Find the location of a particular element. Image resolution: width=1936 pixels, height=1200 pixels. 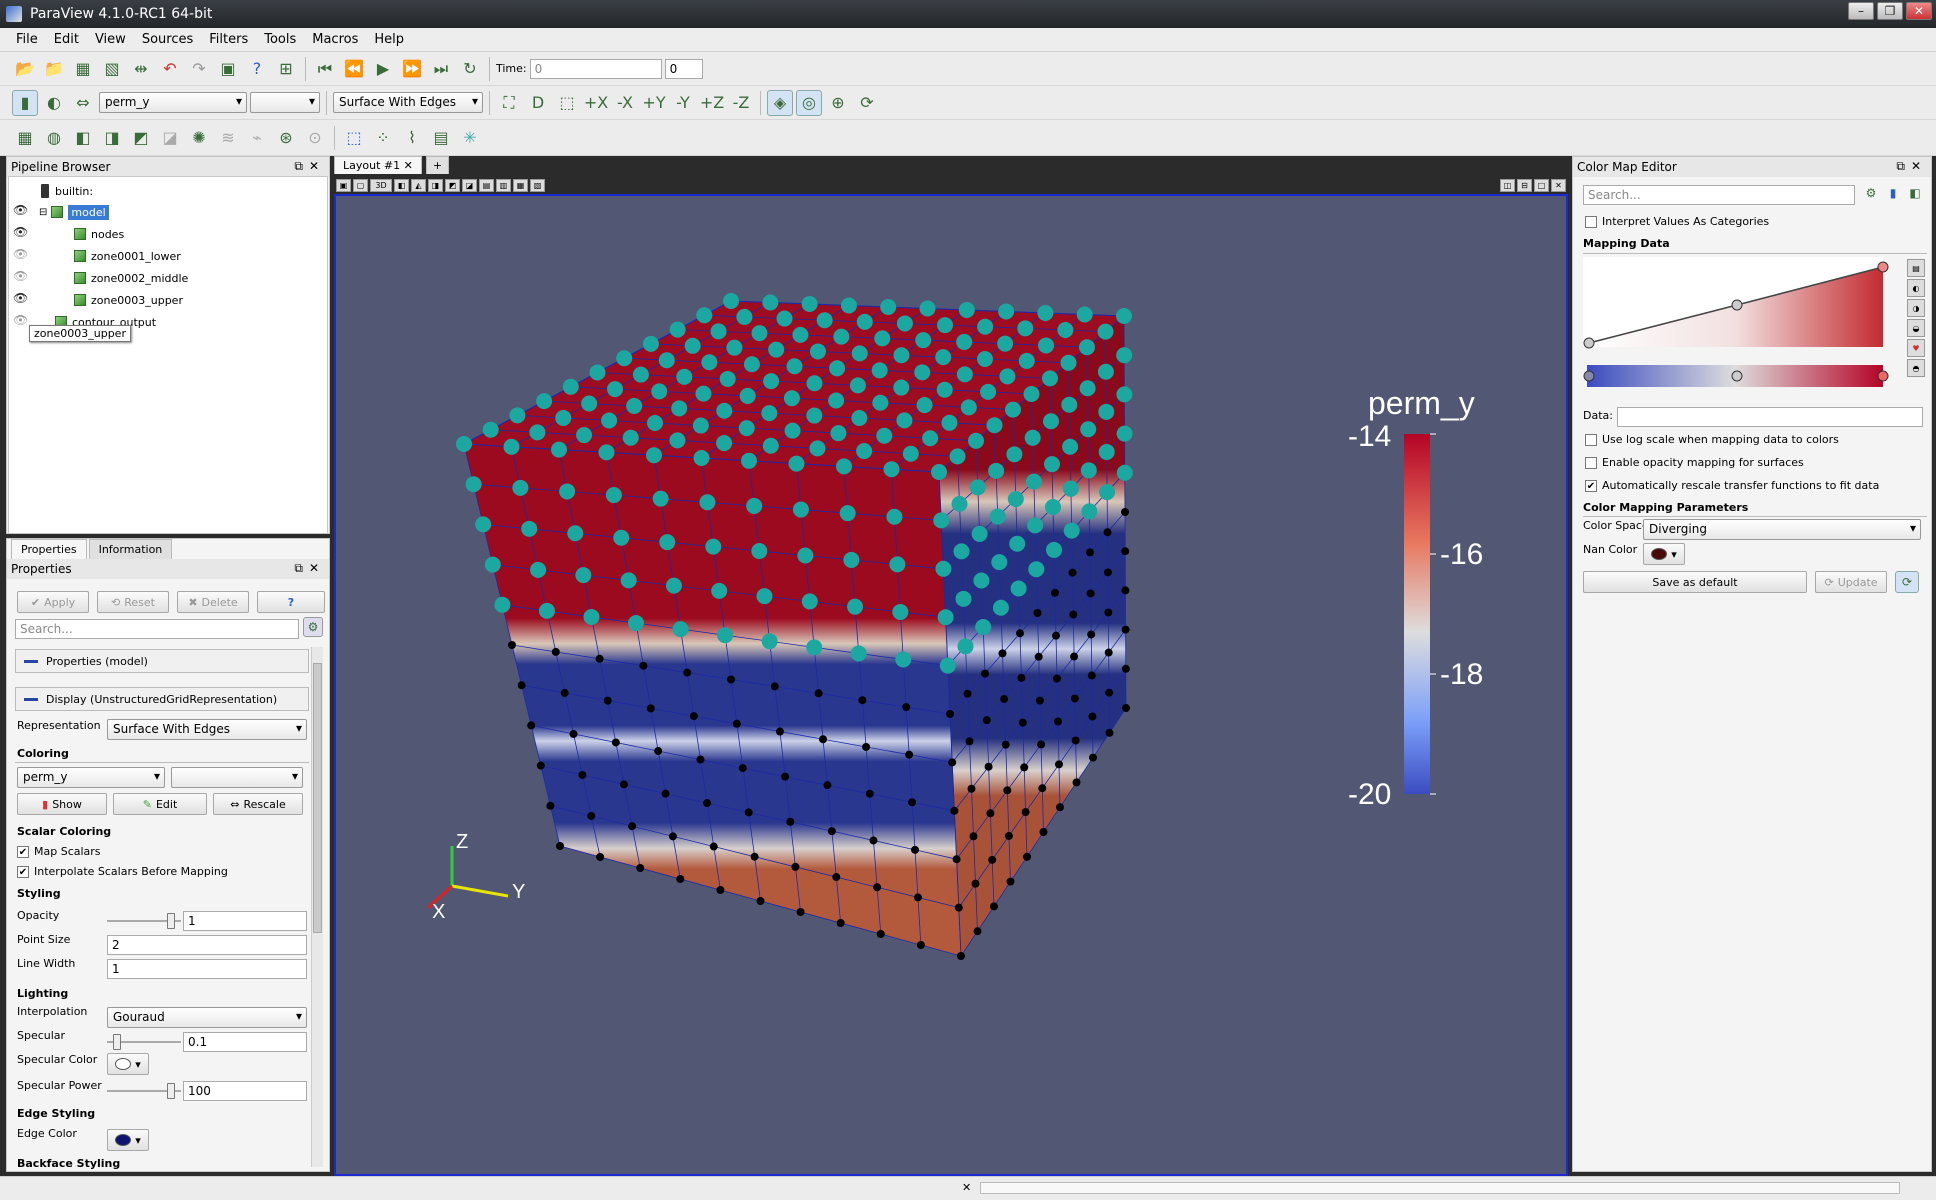

menu-filters: Filters is located at coordinates (228, 39).